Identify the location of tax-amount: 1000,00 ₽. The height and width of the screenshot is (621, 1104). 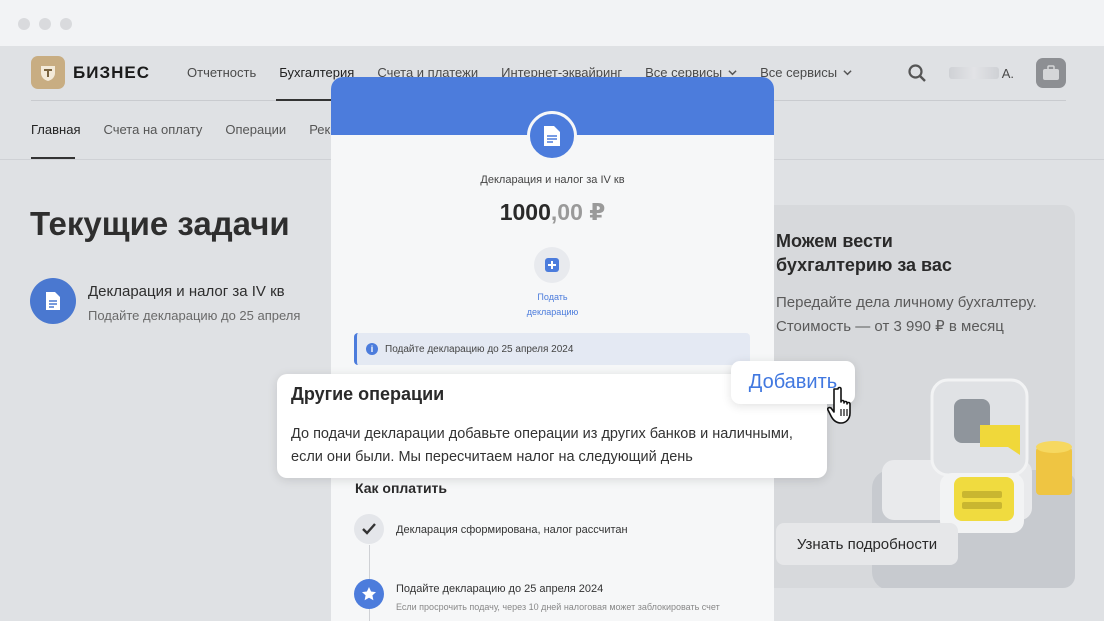
(552, 212).